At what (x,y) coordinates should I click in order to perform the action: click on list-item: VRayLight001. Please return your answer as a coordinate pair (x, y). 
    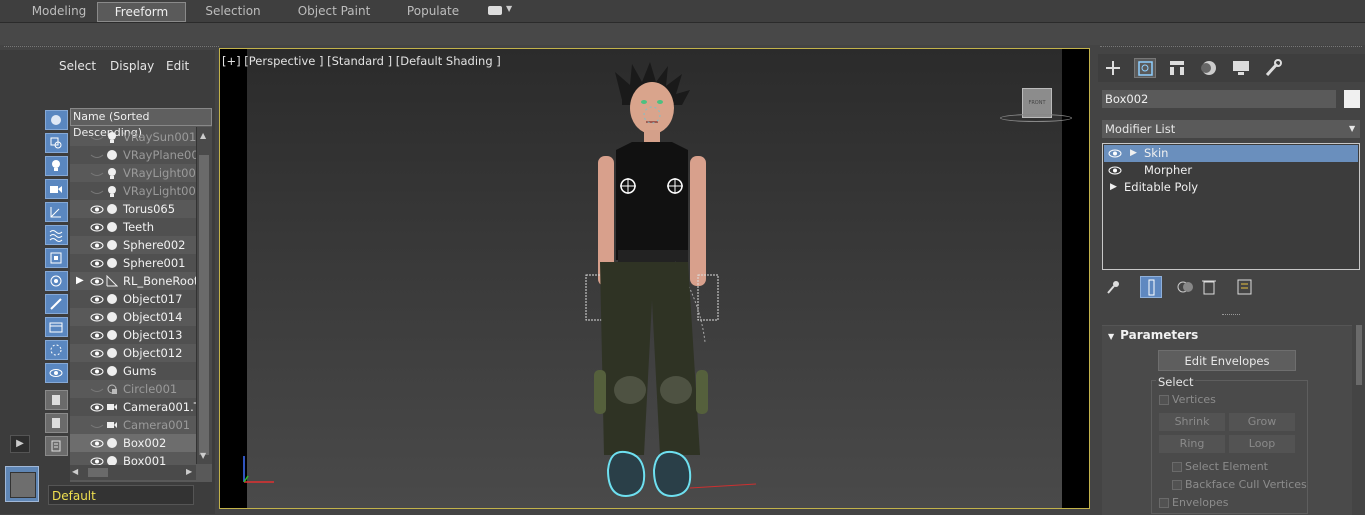
    Looking at the image, I should click on (136, 191).